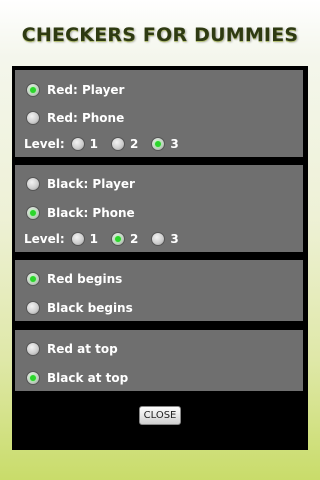  What do you see at coordinates (108, 144) in the screenshot?
I see `red-level-group: Level: 1 2 3` at bounding box center [108, 144].